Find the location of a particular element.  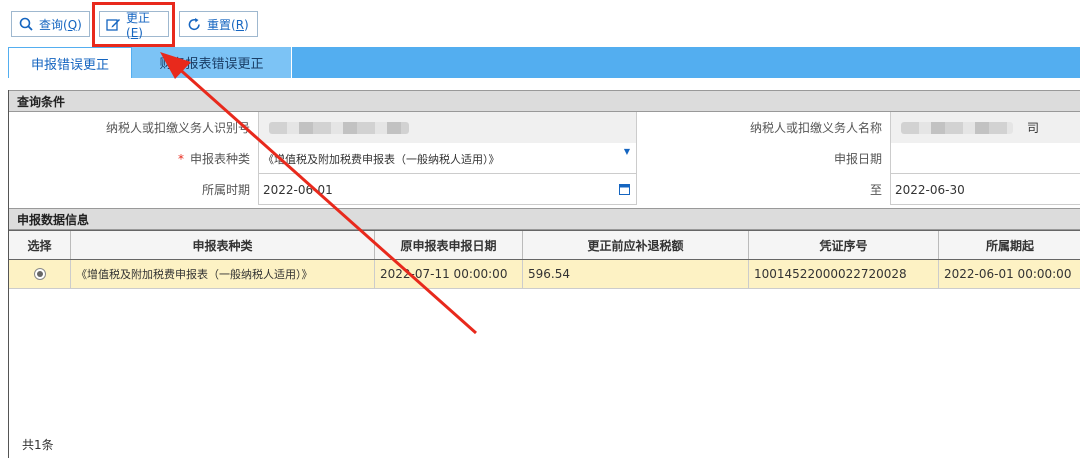

period-label: 所属时期 is located at coordinates (134, 189).